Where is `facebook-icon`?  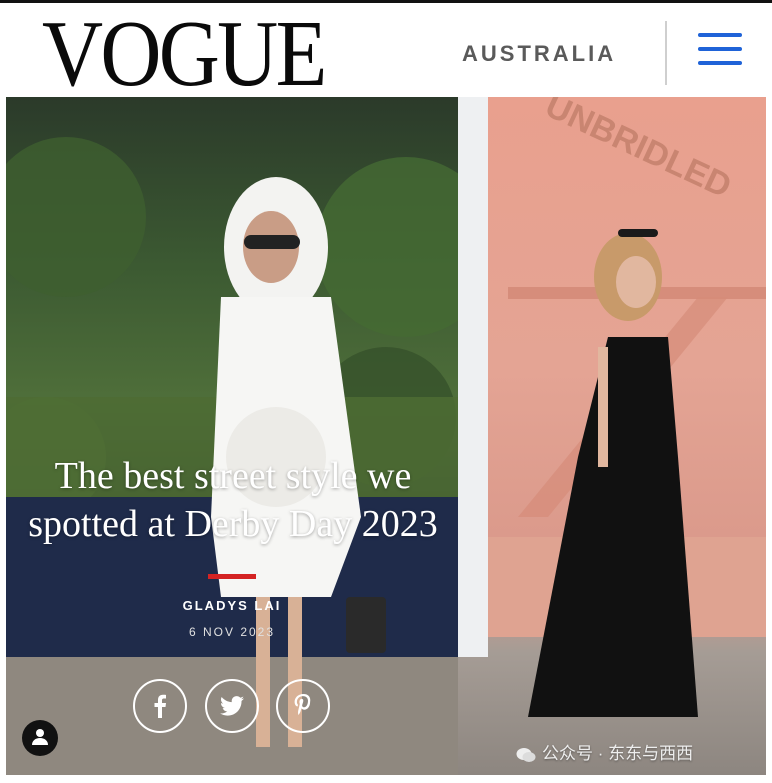 facebook-icon is located at coordinates (160, 706).